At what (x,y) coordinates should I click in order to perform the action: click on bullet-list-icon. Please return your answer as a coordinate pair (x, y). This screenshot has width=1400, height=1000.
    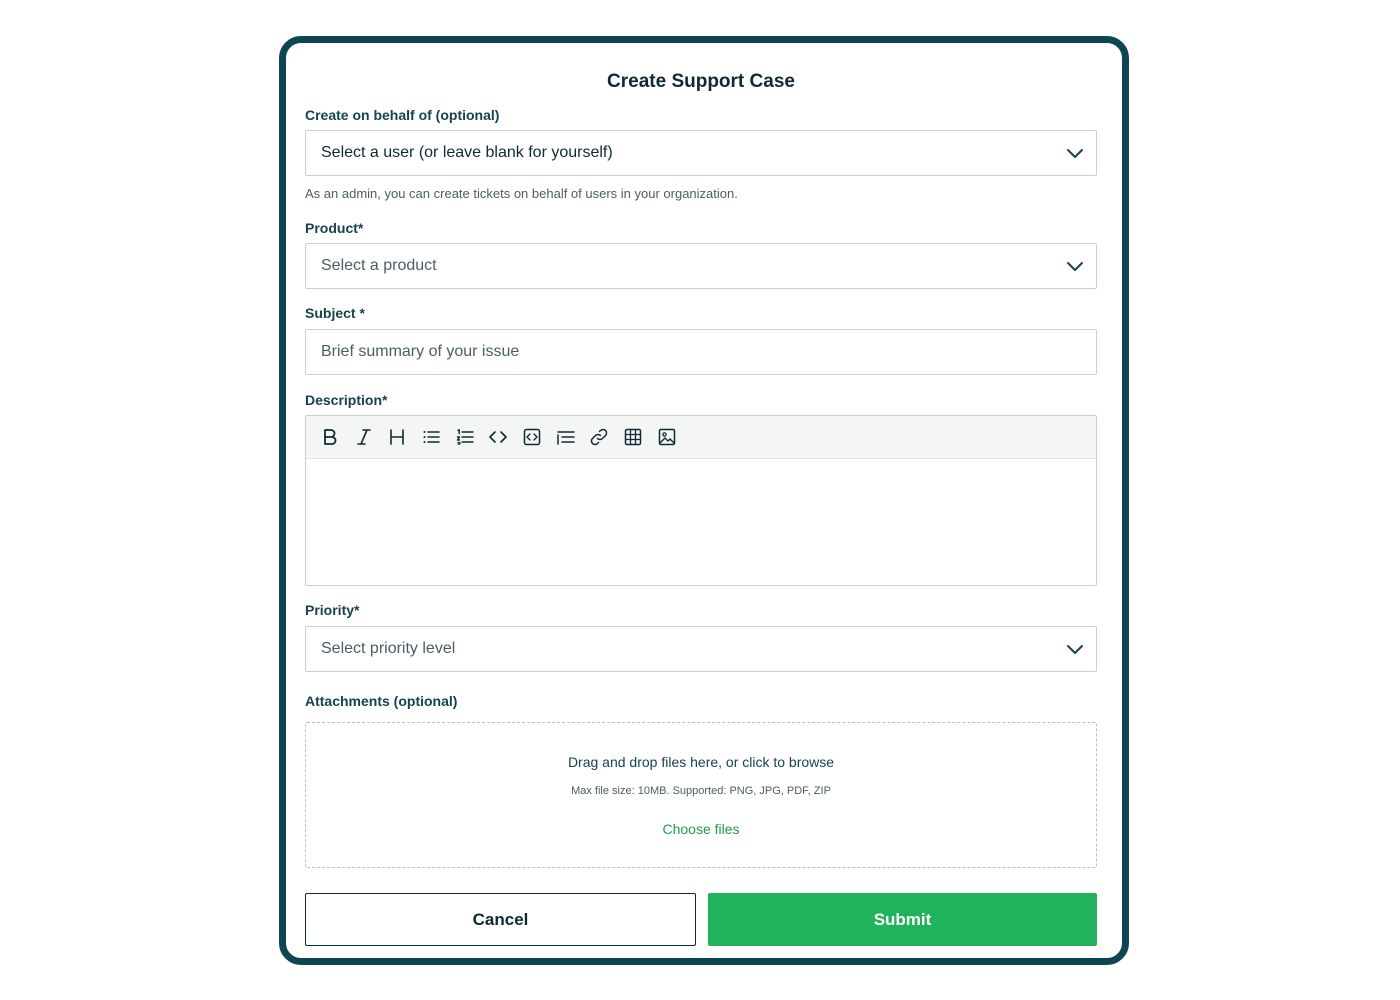
    Looking at the image, I should click on (431, 437).